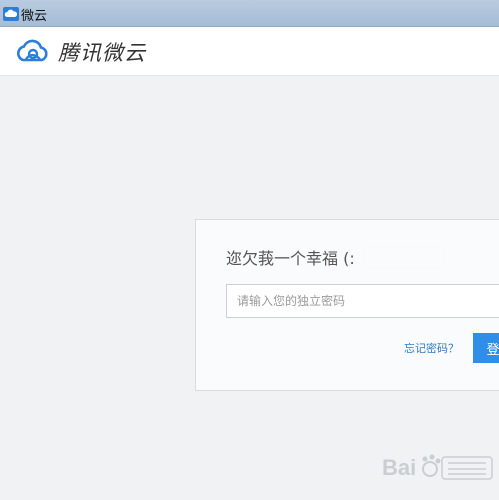  What do you see at coordinates (102, 53) in the screenshot?
I see `logo-text: 腾讯微云` at bounding box center [102, 53].